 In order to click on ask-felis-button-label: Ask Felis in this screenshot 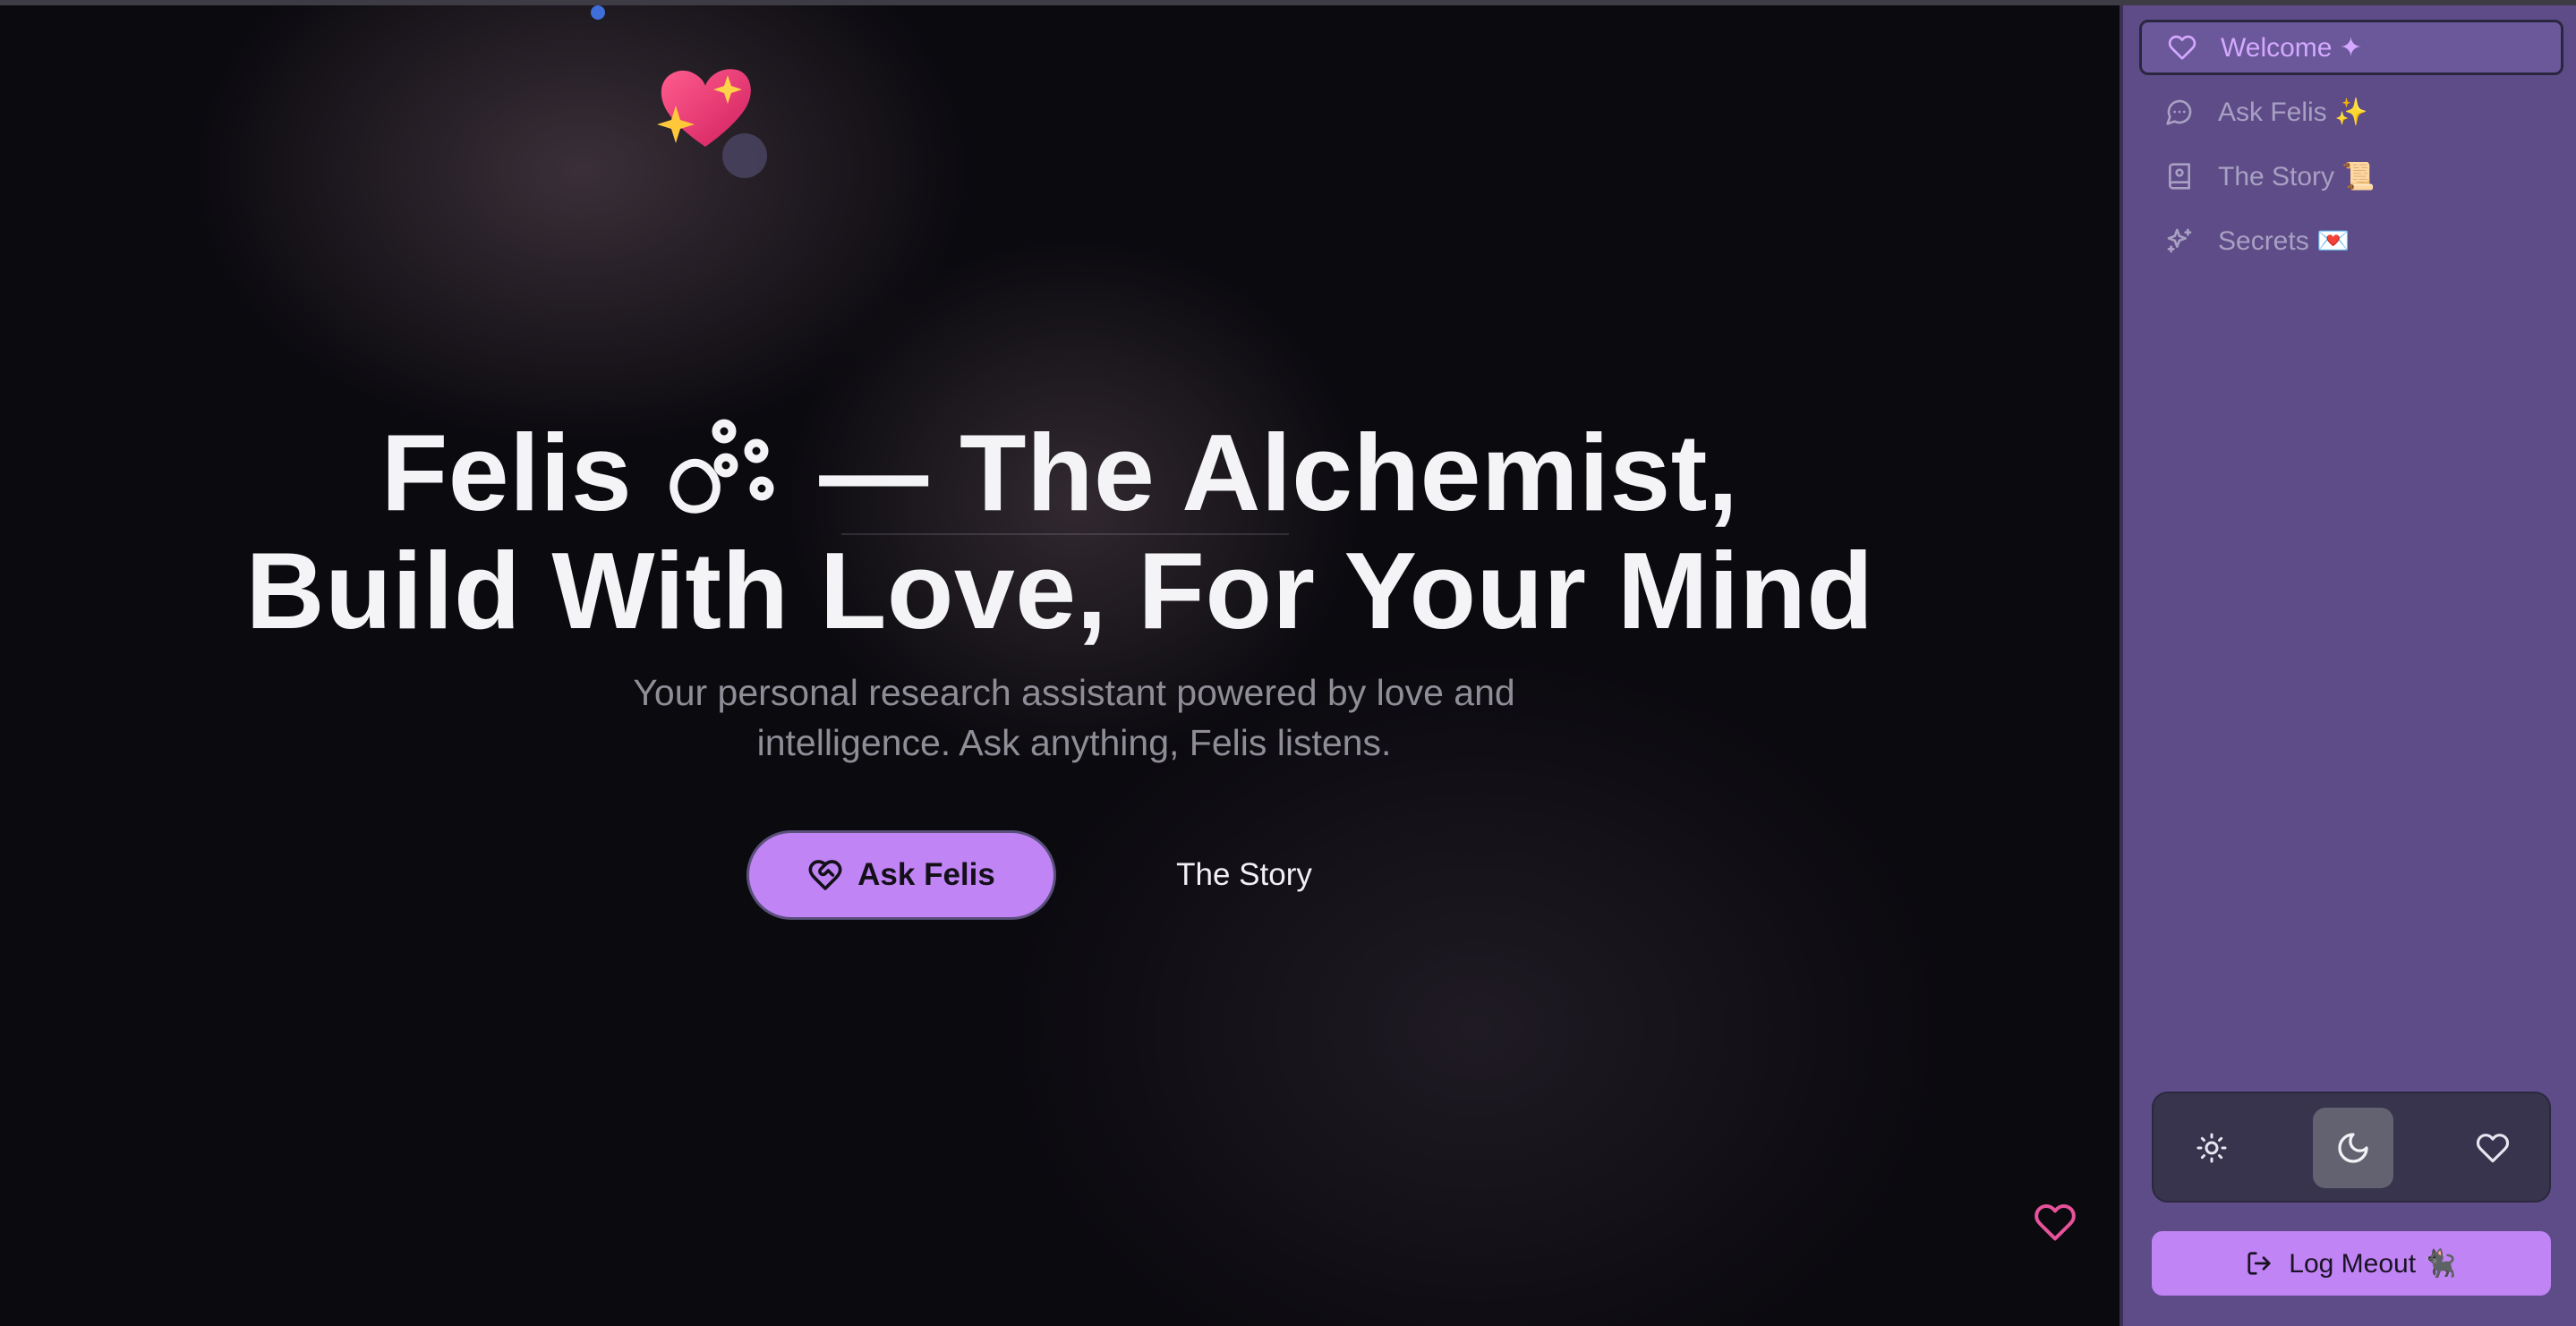, I will do `click(926, 874)`.